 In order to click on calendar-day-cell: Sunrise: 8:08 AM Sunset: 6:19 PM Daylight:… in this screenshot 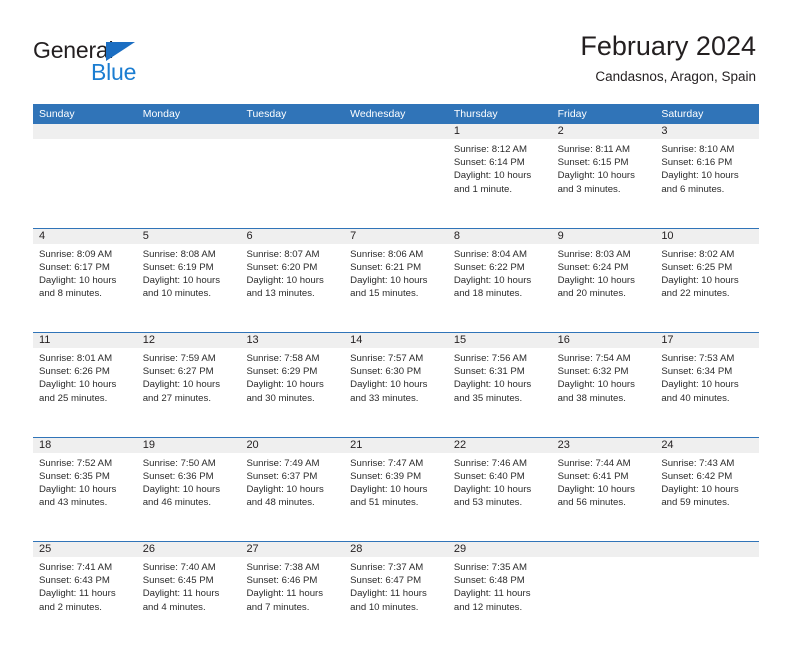, I will do `click(189, 288)`.